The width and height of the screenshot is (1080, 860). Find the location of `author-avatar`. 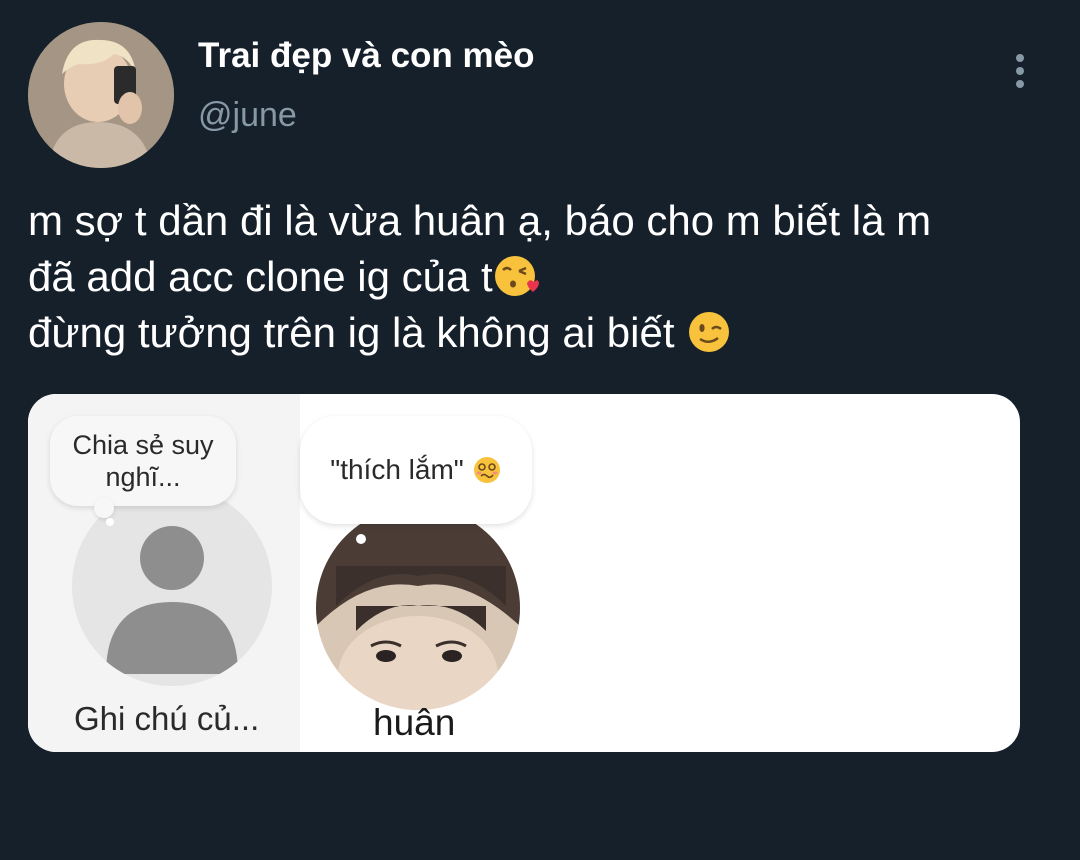

author-avatar is located at coordinates (101, 95).